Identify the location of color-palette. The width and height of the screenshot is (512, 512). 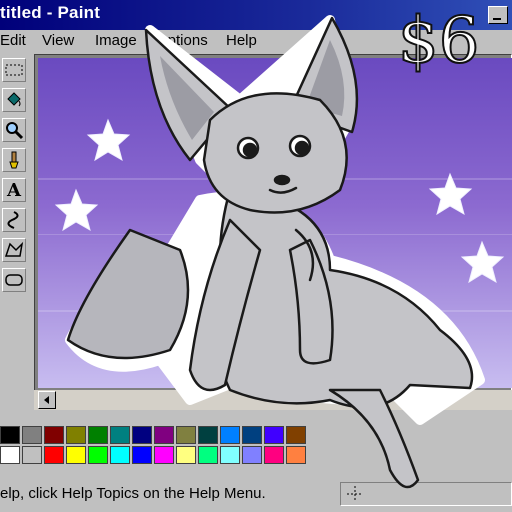
(256, 444).